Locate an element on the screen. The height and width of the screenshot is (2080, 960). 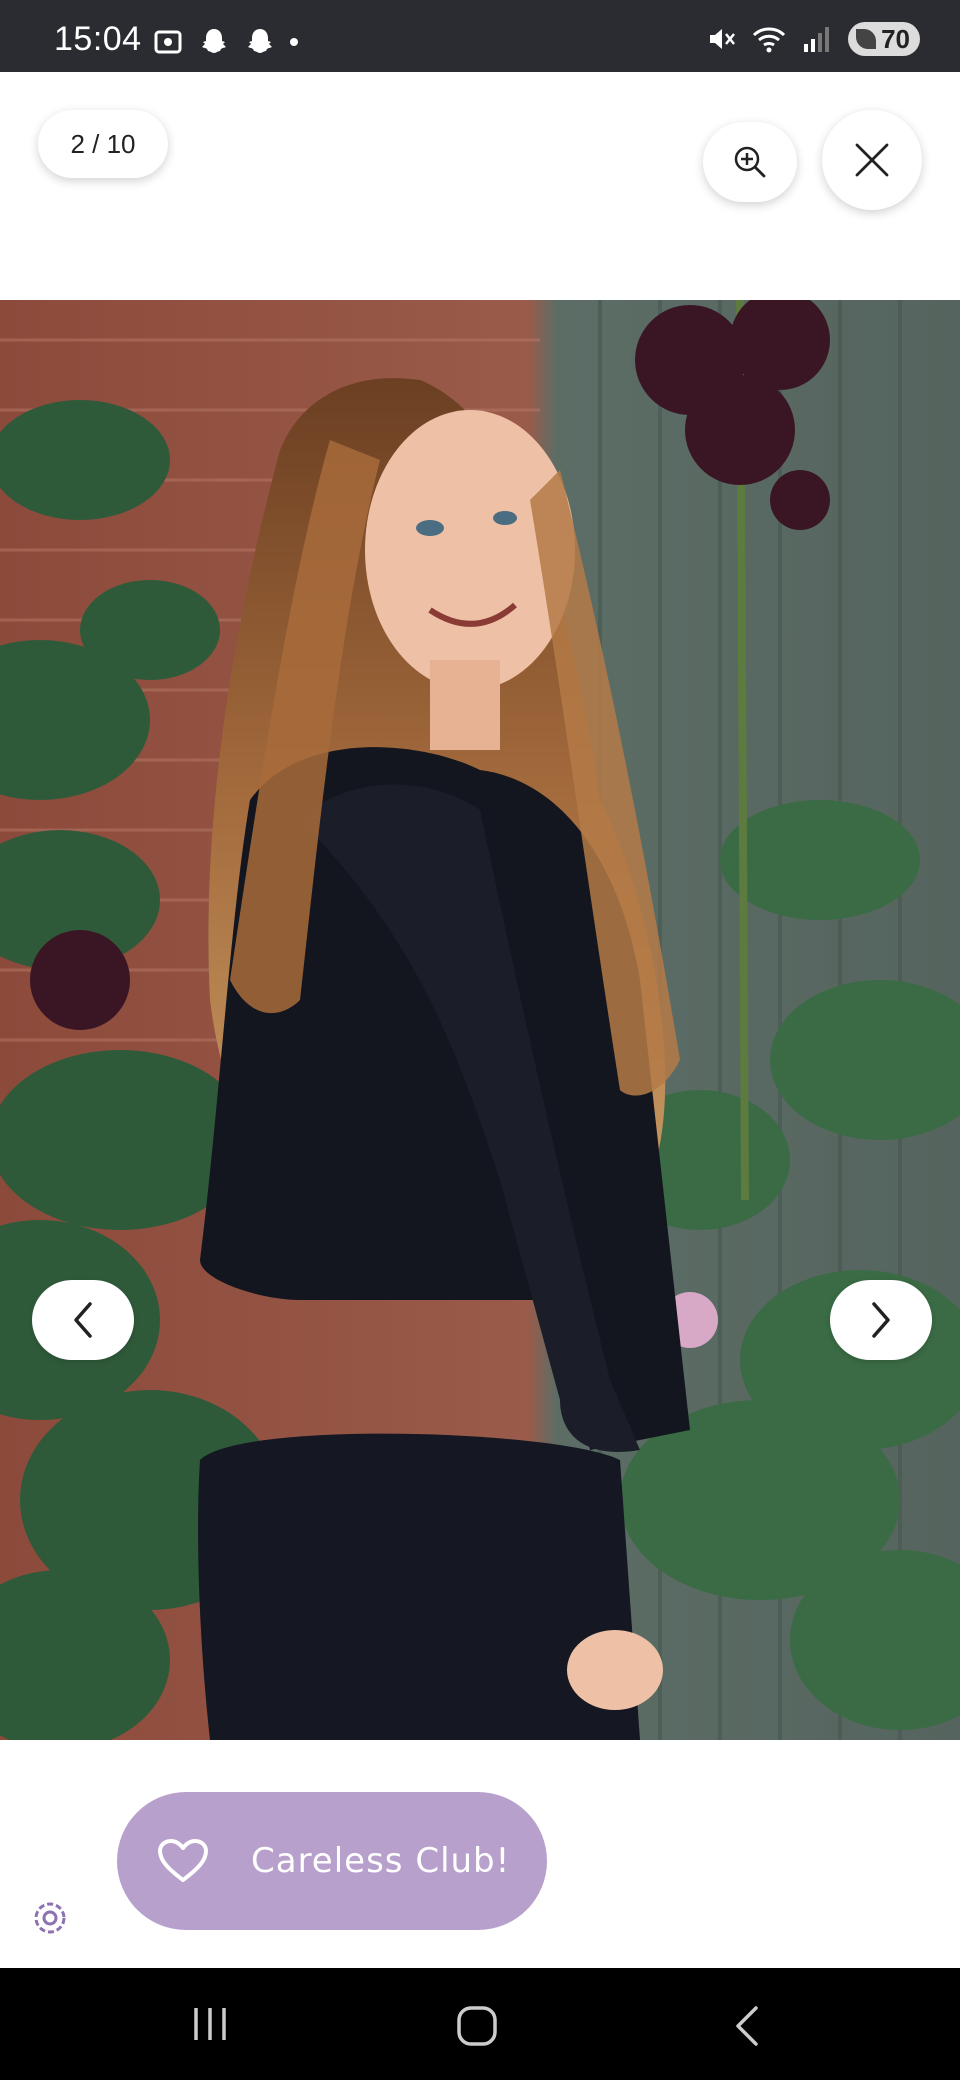
careless-club-label: Careless Club! is located at coordinates (381, 1861).